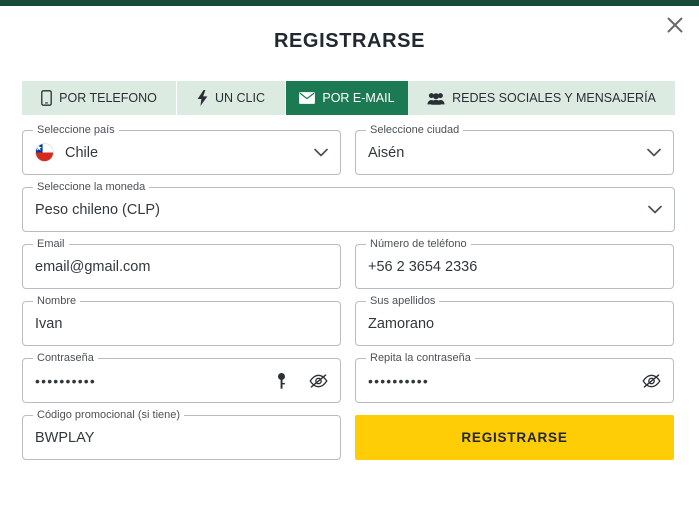 The height and width of the screenshot is (524, 699). Describe the element at coordinates (46, 98) in the screenshot. I see `phone-icon` at that location.